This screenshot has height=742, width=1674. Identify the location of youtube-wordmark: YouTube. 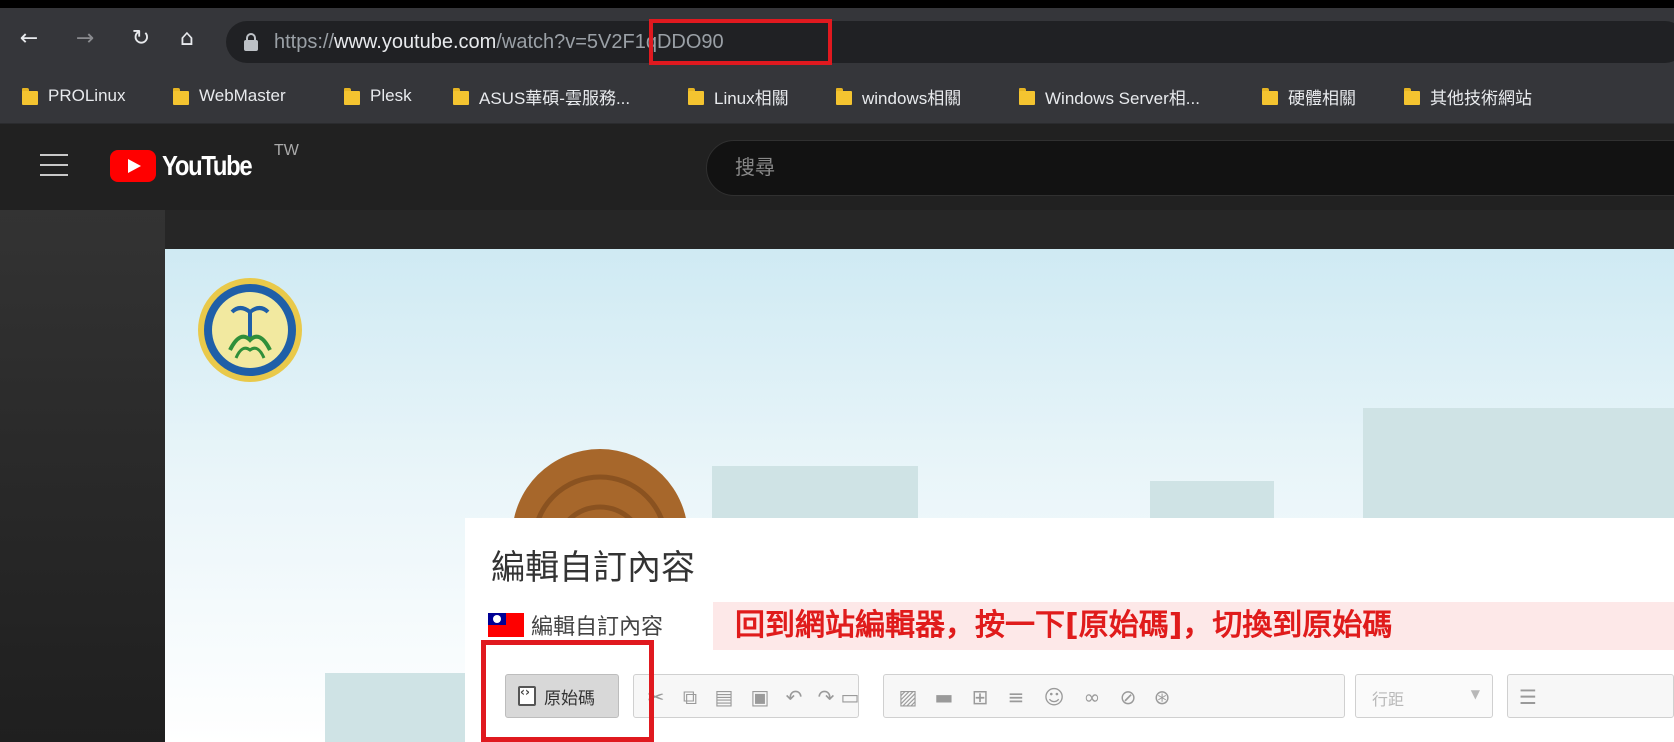
(207, 165).